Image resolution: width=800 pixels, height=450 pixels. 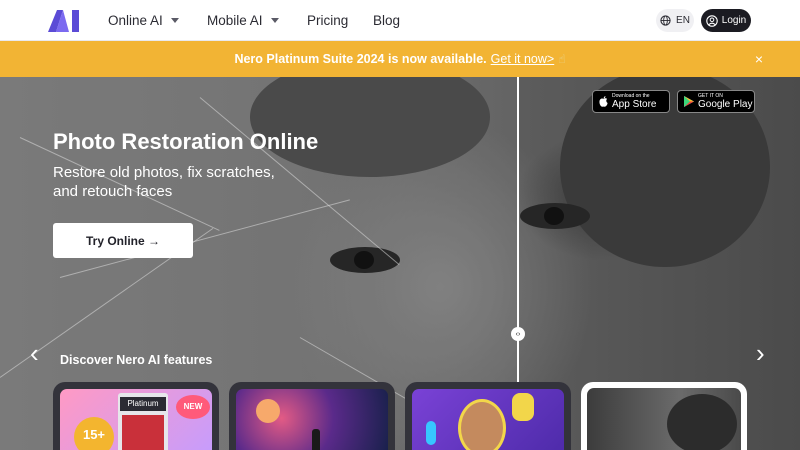 What do you see at coordinates (523, 407) in the screenshot?
I see `avatar-variant-thumb` at bounding box center [523, 407].